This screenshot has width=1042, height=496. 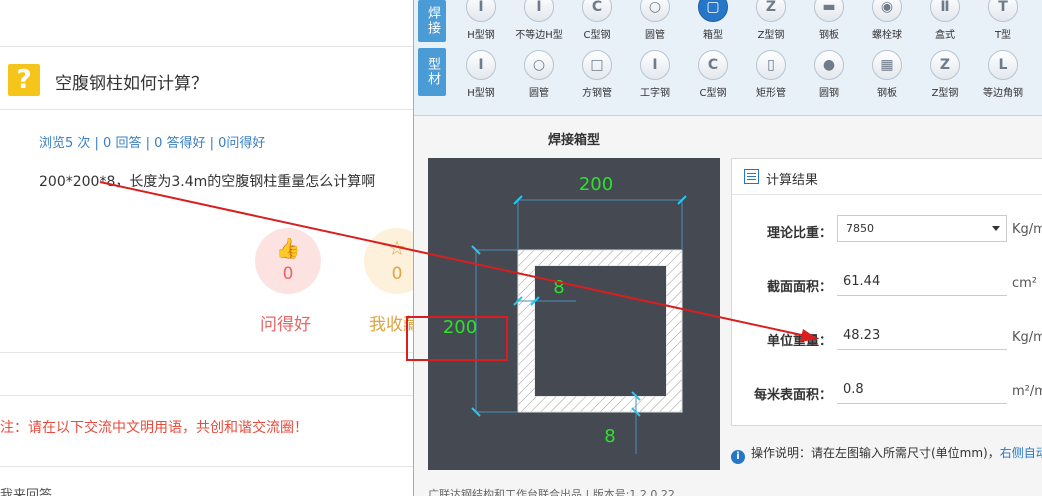 I want to click on round-bar-icon: ●, so click(x=829, y=65).